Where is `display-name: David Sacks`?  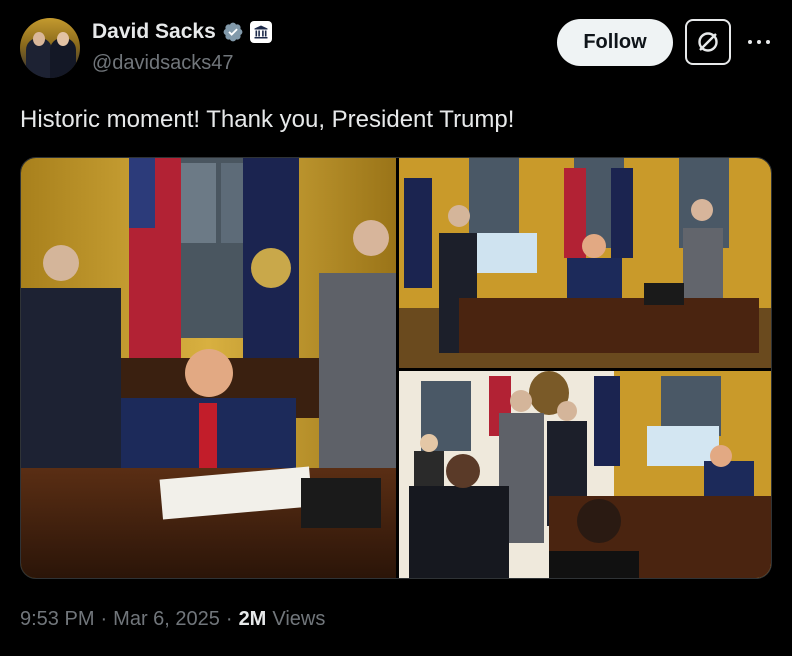 display-name: David Sacks is located at coordinates (154, 32).